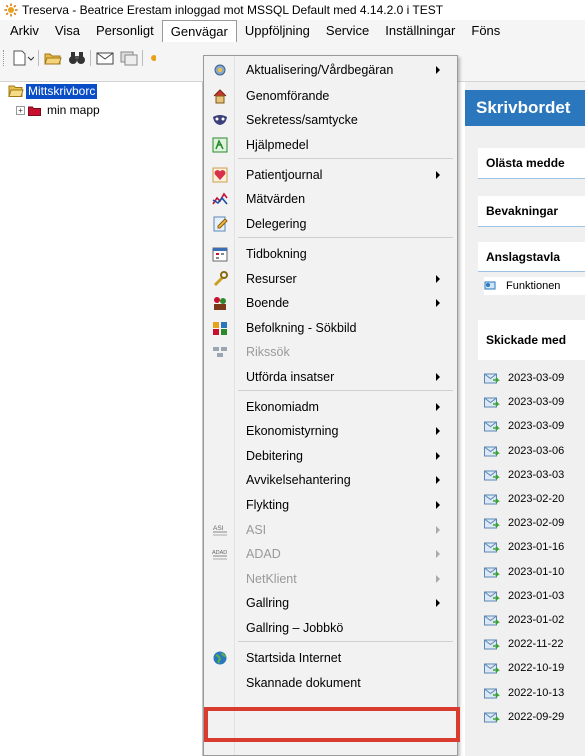  Describe the element at coordinates (153, 58) in the screenshot. I see `sun-icon` at that location.